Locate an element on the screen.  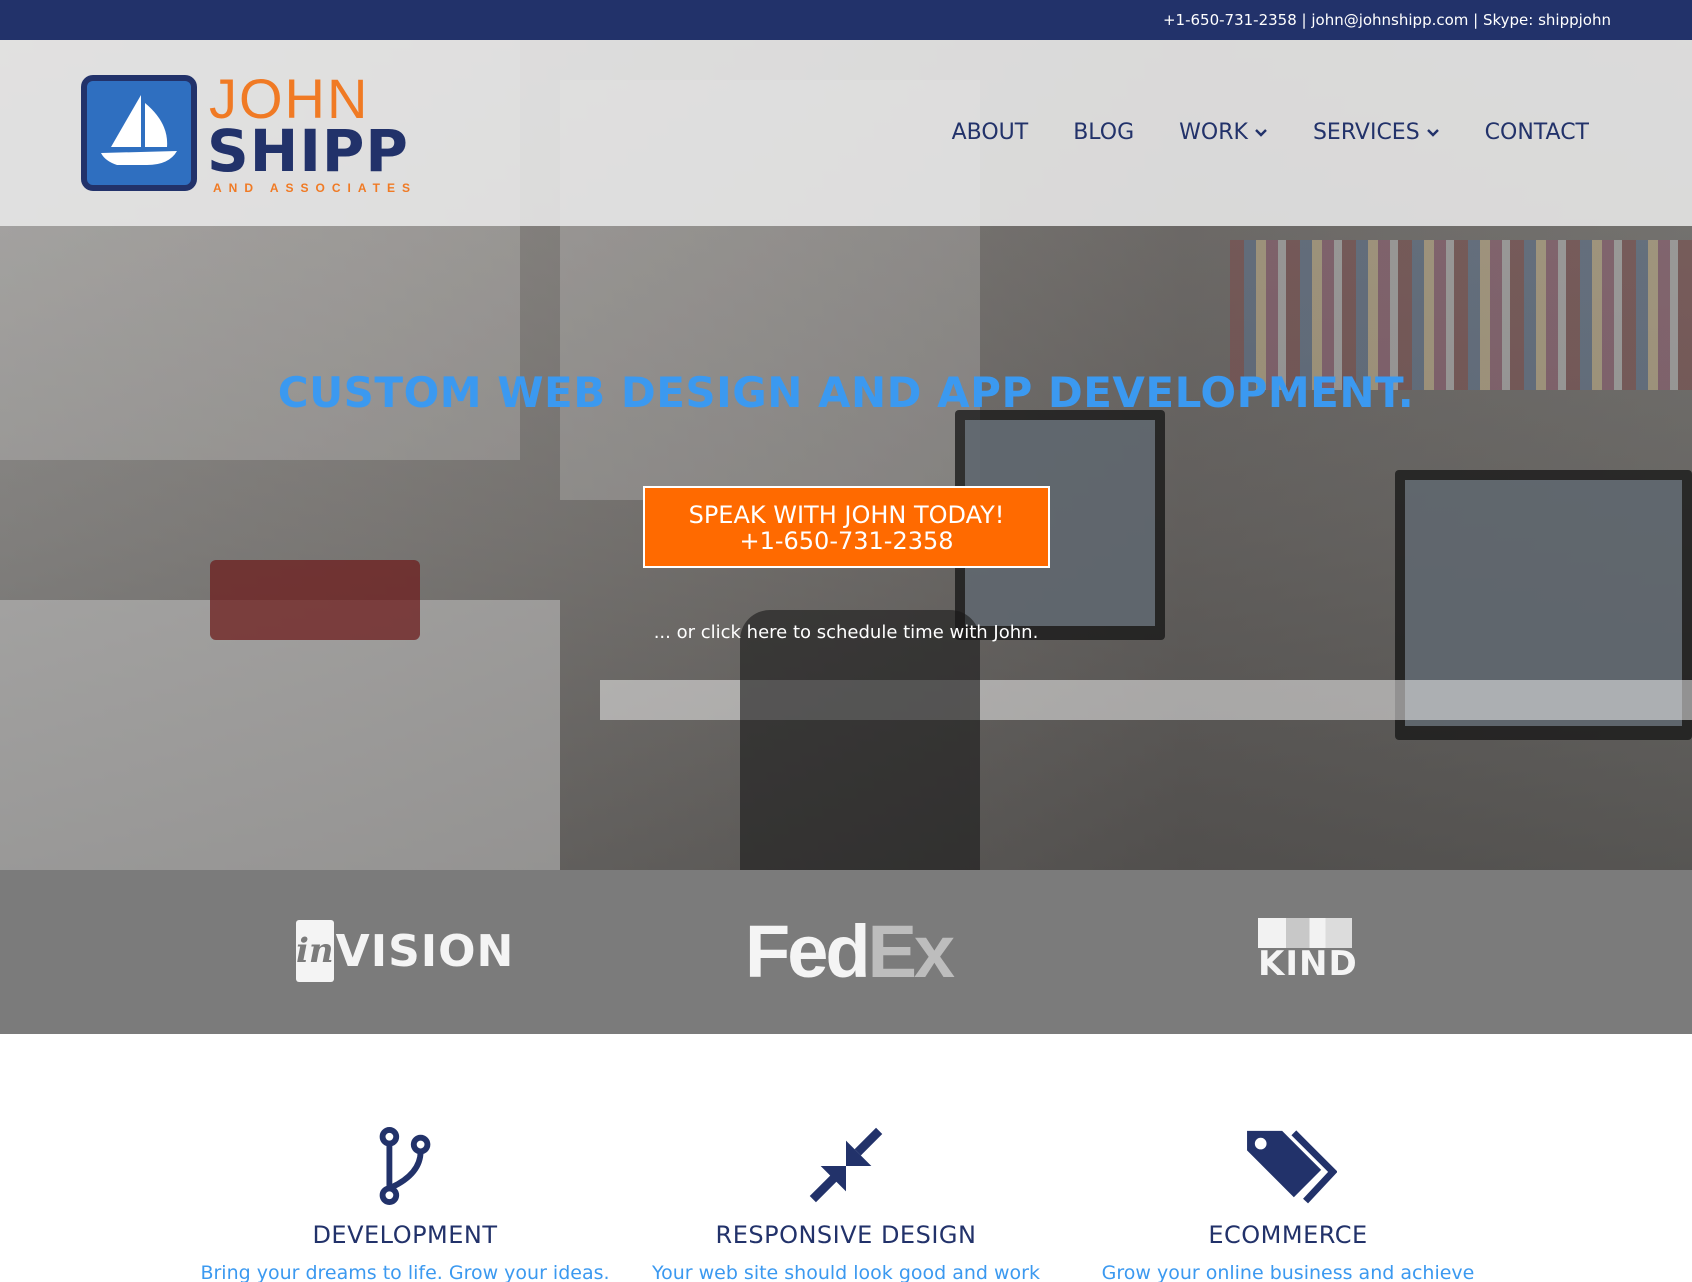
service-description: Your web site should look good and work is located at coordinates (845, 1272).